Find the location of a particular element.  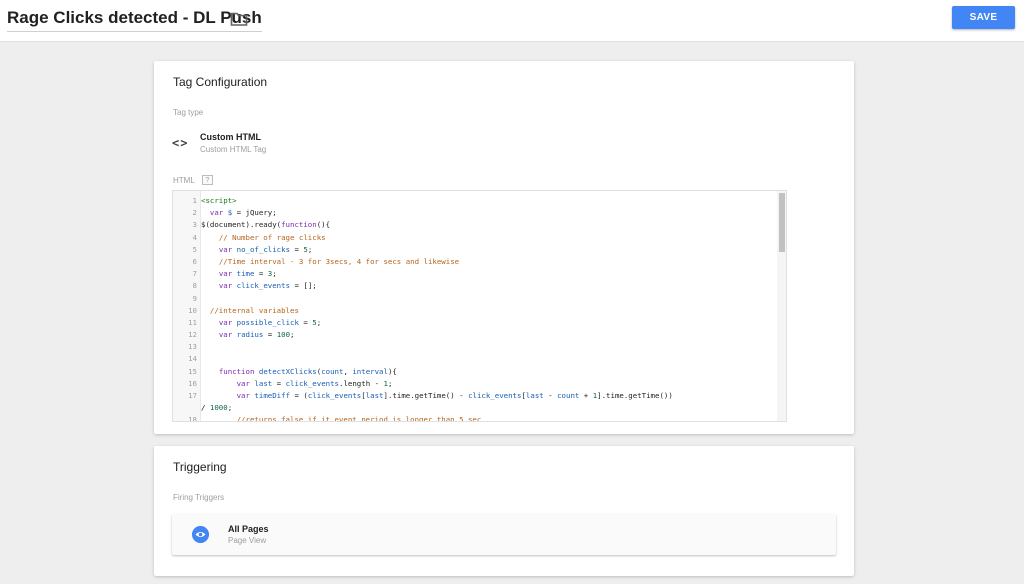

code-text: <script> is located at coordinates (219, 200).